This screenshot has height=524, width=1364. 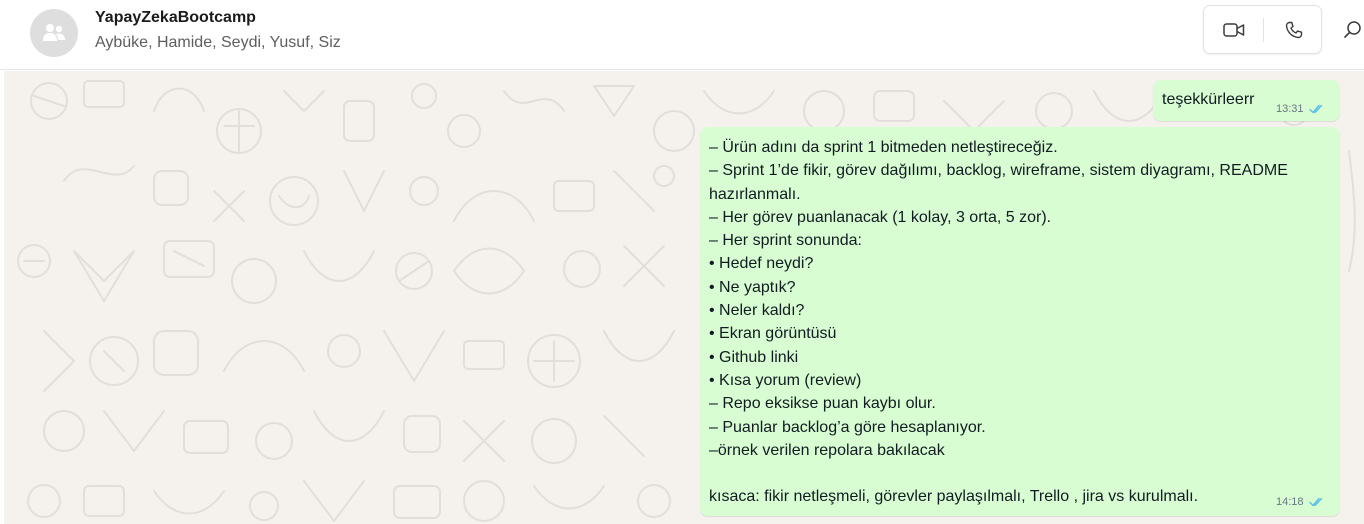 What do you see at coordinates (218, 43) in the screenshot?
I see `chat-members: Aybüke, Hamide, Seydi, Yusuf, Siz` at bounding box center [218, 43].